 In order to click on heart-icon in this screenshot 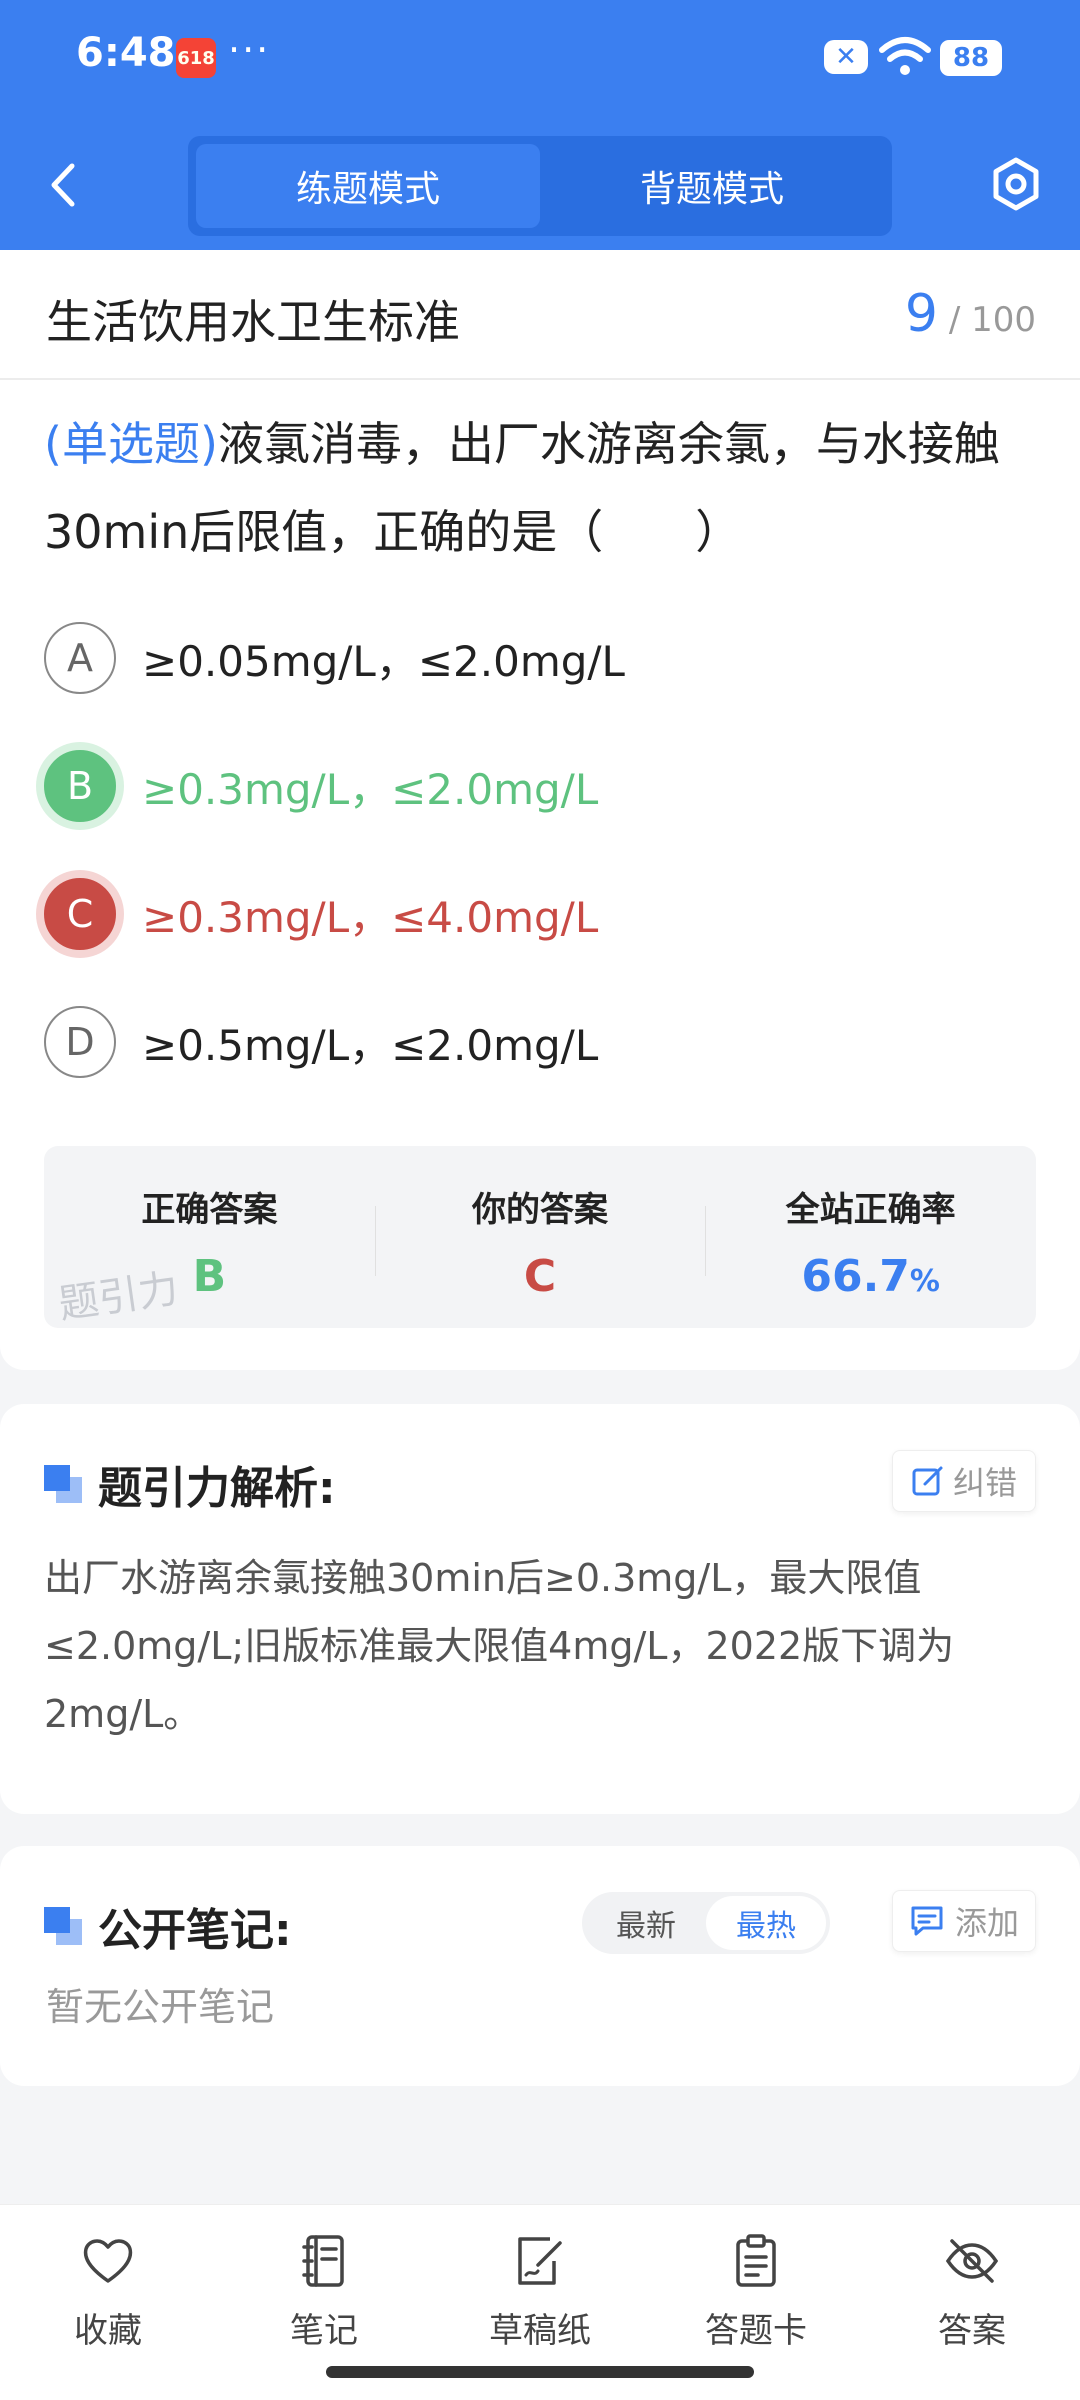, I will do `click(108, 2261)`.